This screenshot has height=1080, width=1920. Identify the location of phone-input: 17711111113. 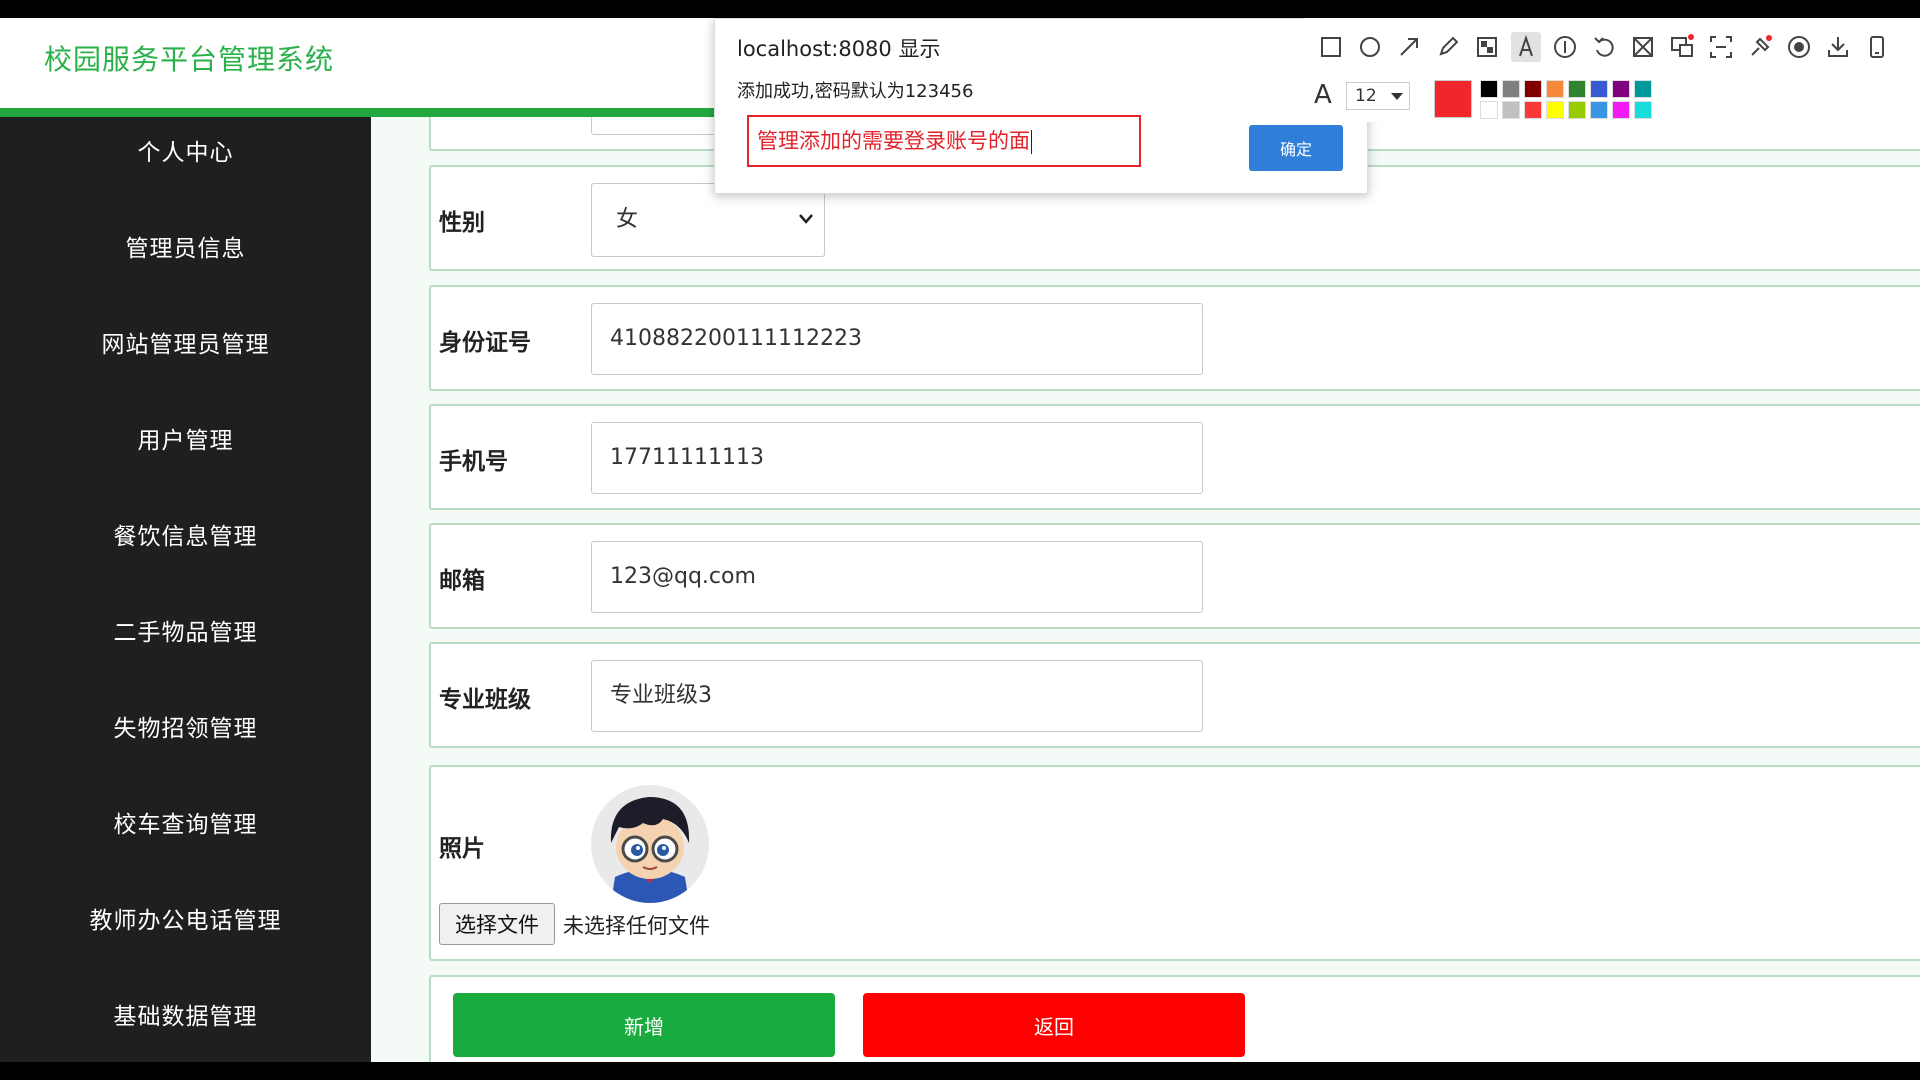
(897, 458).